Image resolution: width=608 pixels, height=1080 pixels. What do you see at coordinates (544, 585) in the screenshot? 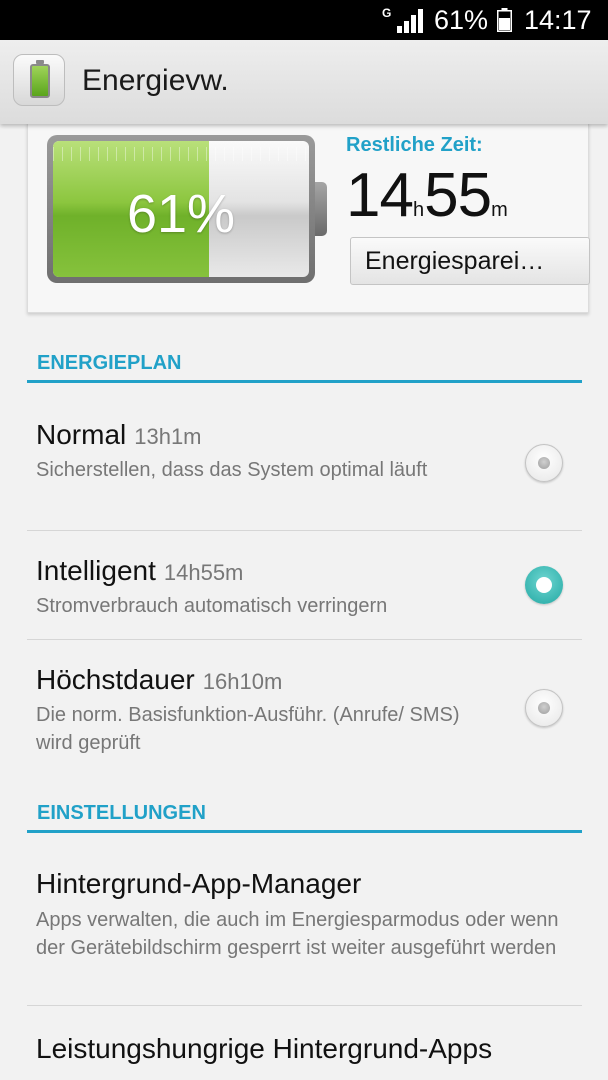
I see `radio-intelligent` at bounding box center [544, 585].